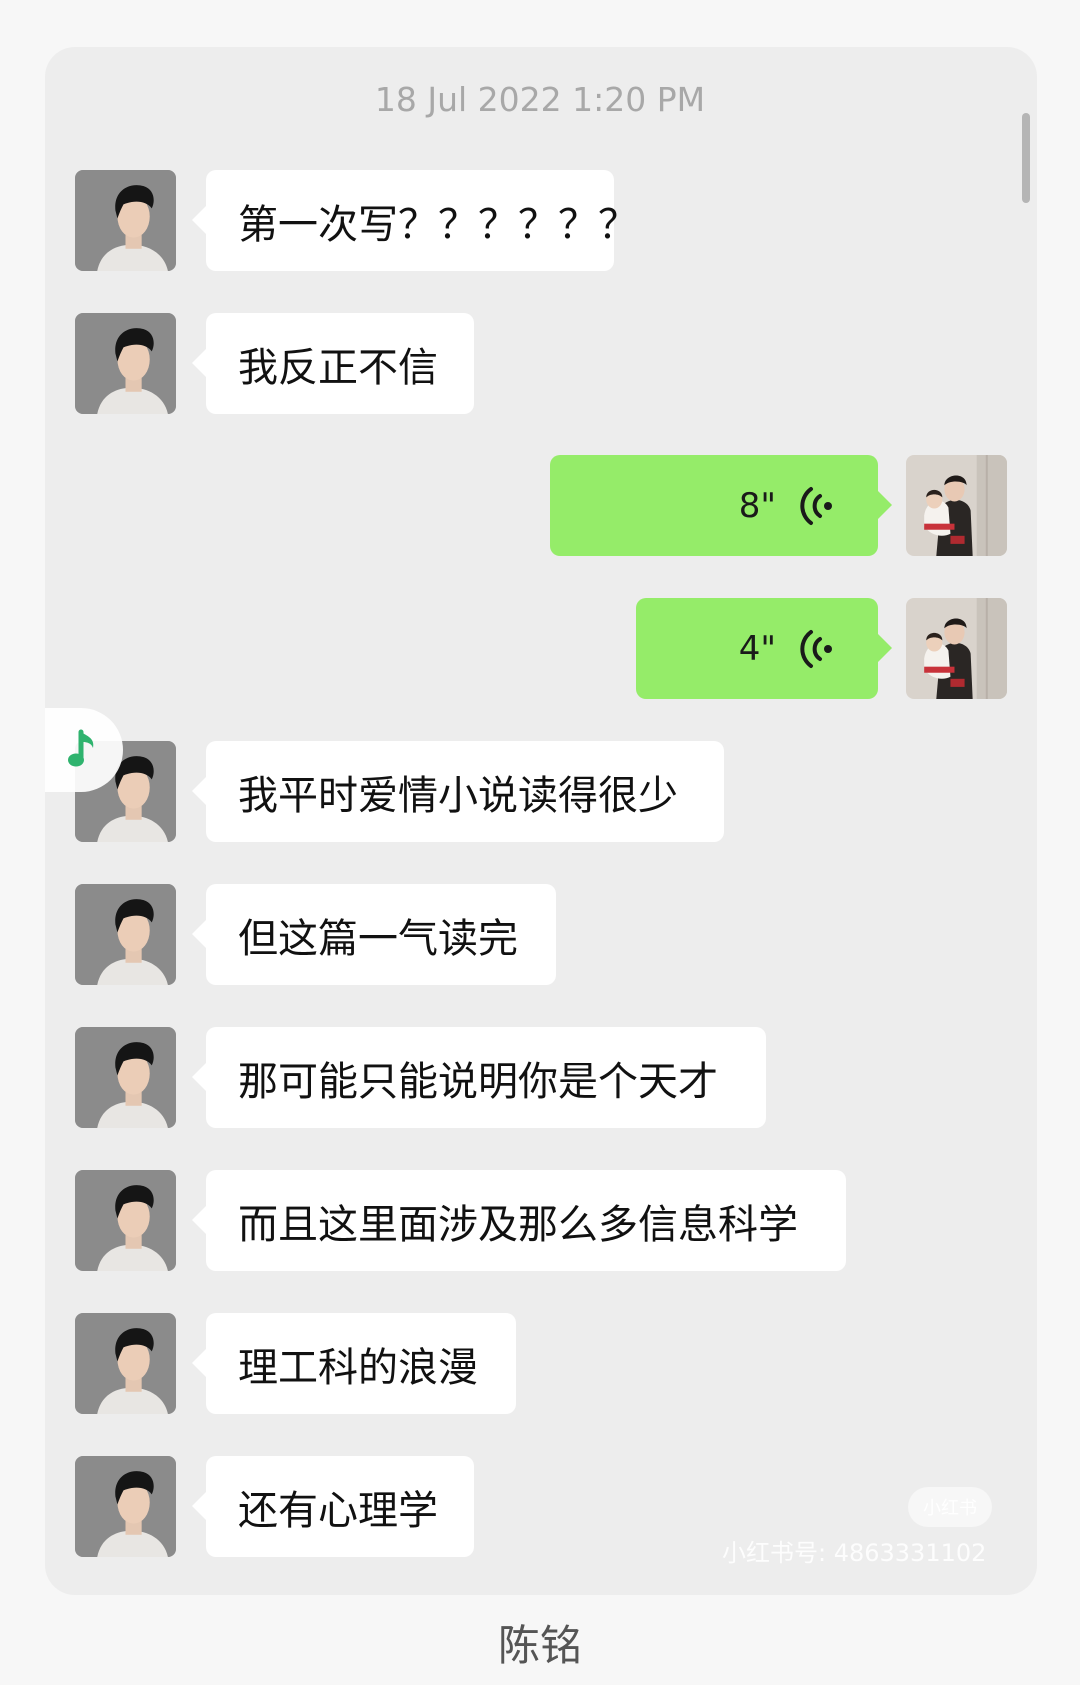 This screenshot has height=1685, width=1080. I want to click on message-text: 我平时爱情小说读得很少, so click(458, 795).